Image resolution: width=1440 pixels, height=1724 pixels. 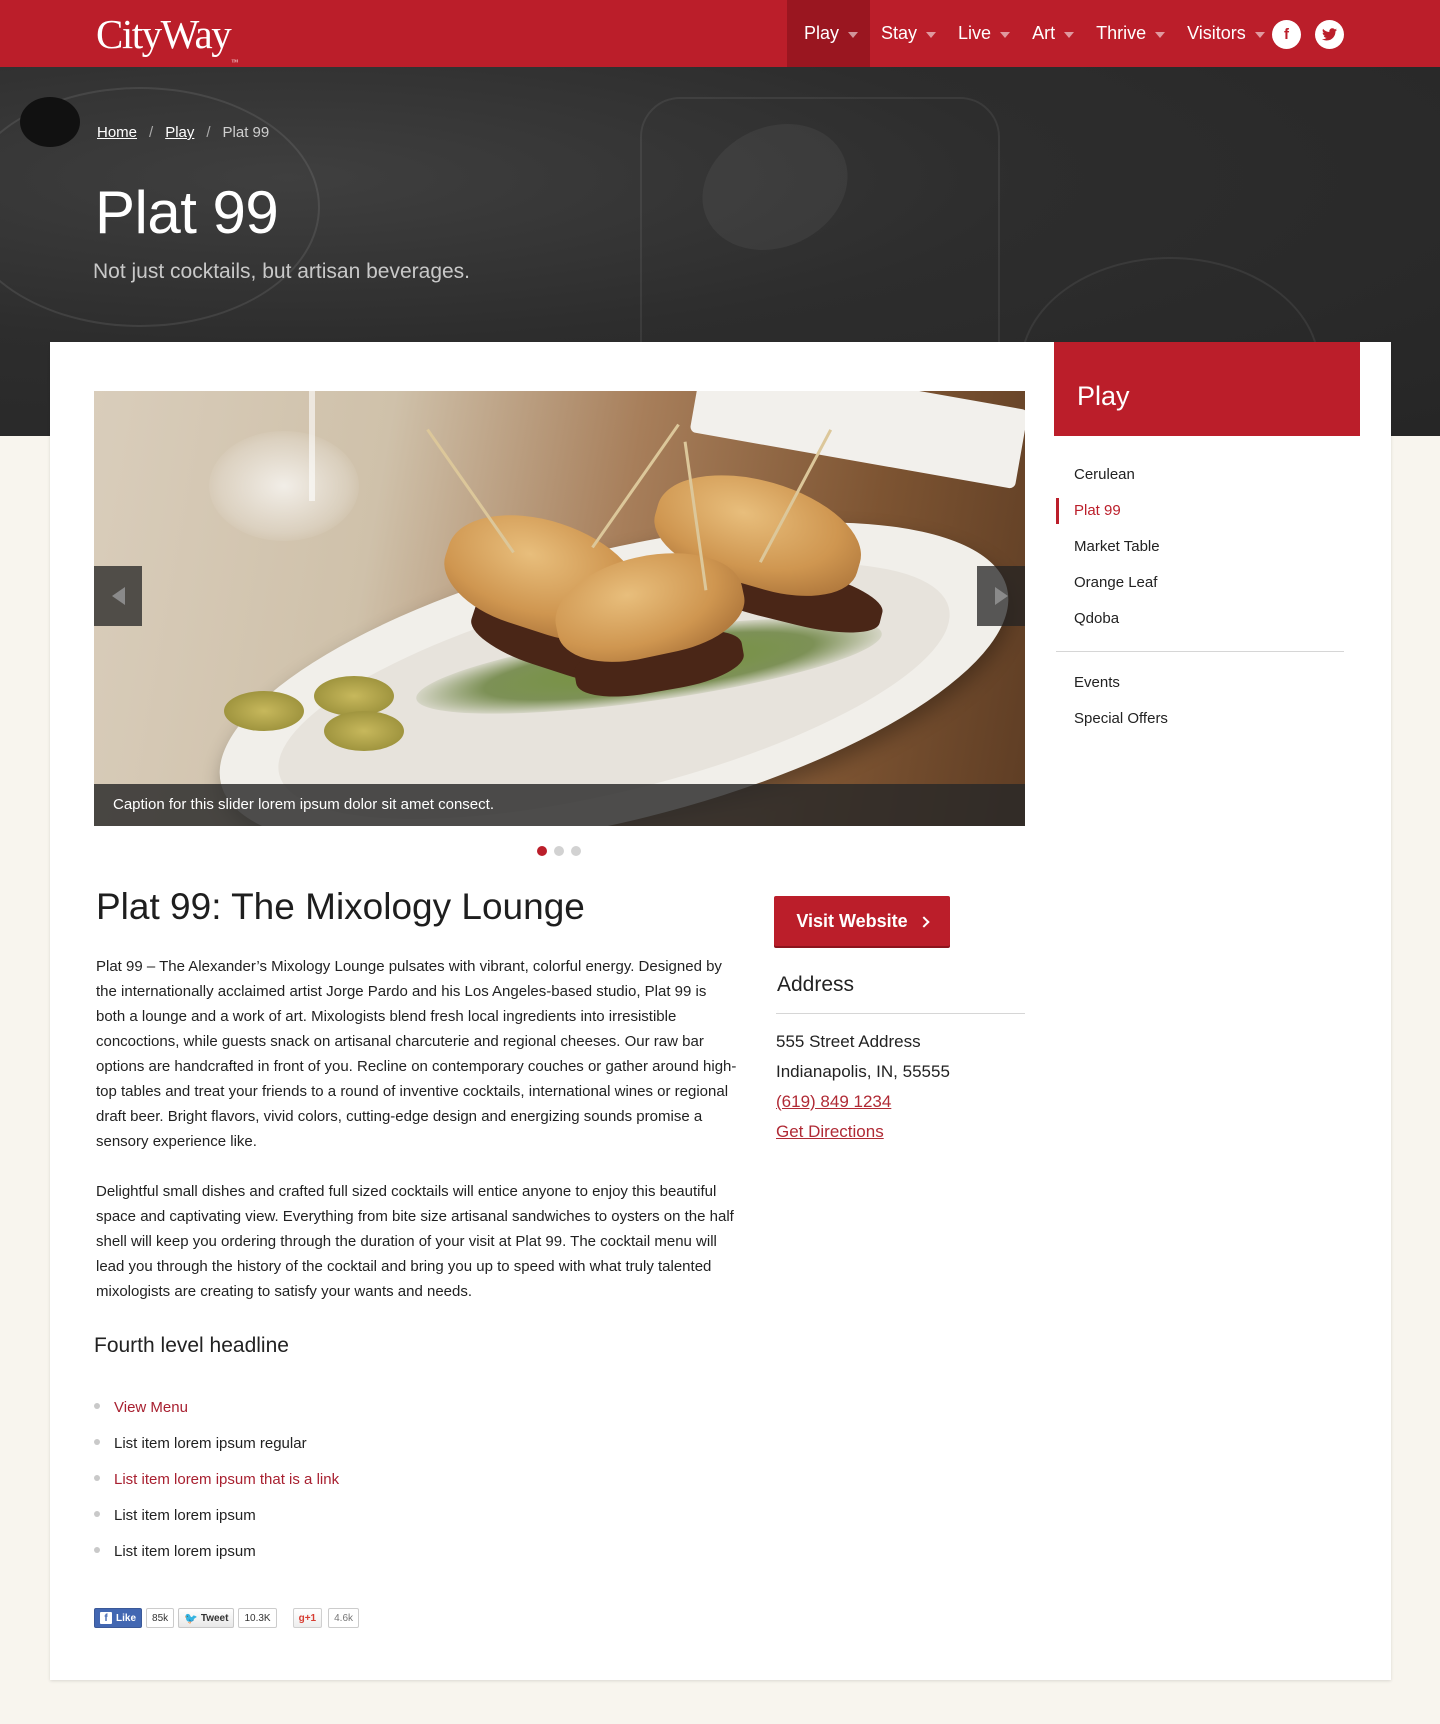 What do you see at coordinates (246, 132) in the screenshot?
I see `breadcrumb-current: Plat 99` at bounding box center [246, 132].